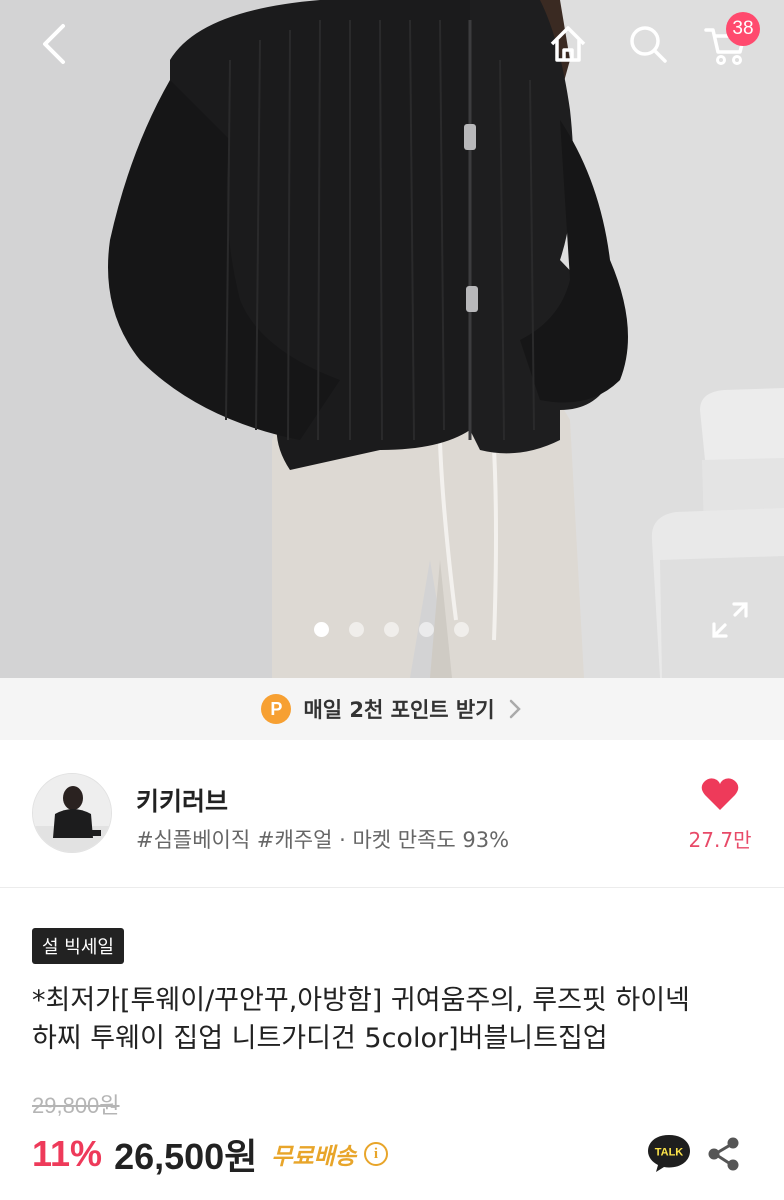 This screenshot has height=1200, width=784. I want to click on gallery-pagination, so click(391, 629).